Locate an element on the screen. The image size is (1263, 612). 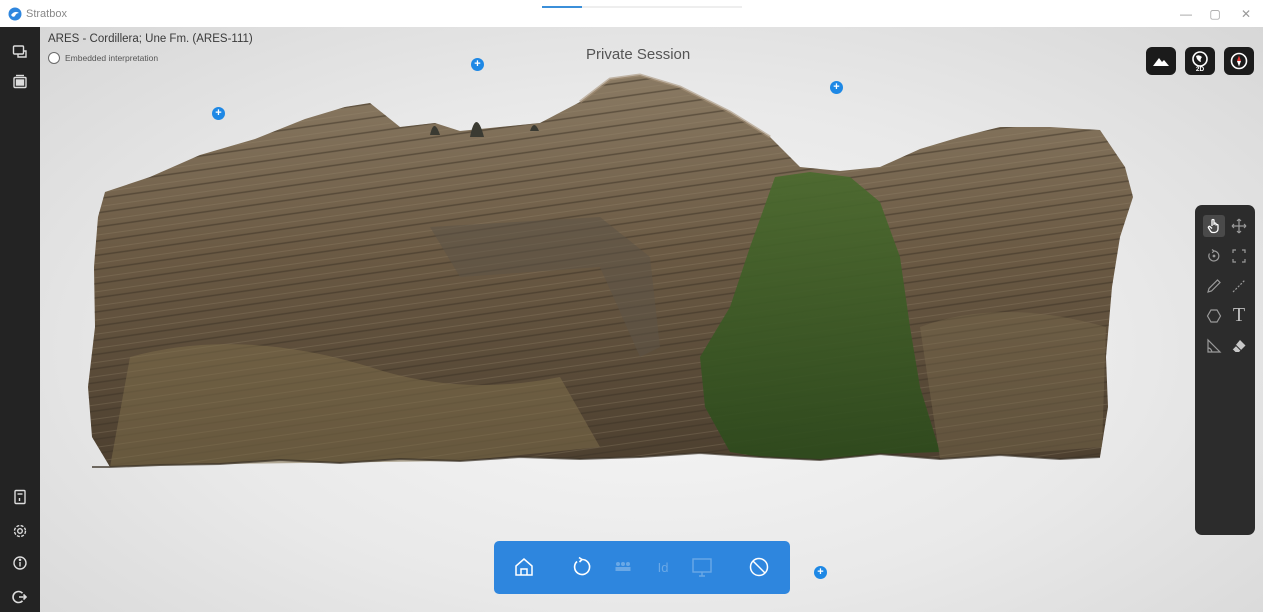
gallery-icon is located at coordinates (20, 81).